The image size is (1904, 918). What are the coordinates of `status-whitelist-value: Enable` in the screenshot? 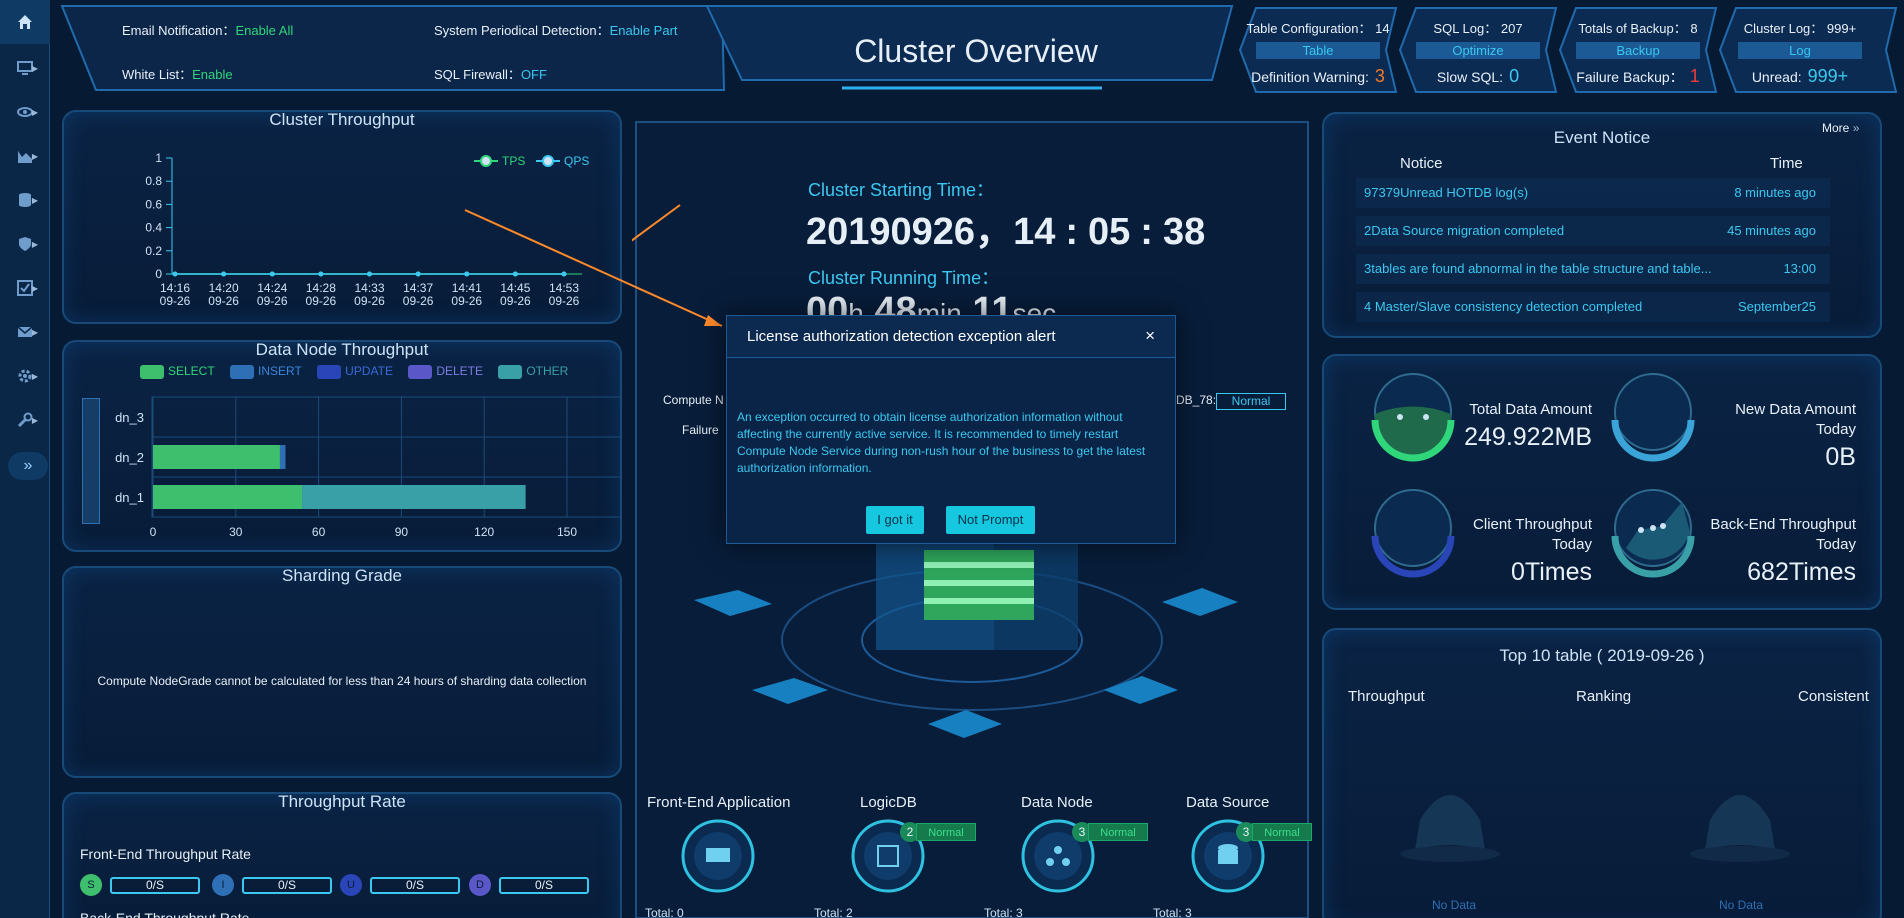 It's located at (212, 74).